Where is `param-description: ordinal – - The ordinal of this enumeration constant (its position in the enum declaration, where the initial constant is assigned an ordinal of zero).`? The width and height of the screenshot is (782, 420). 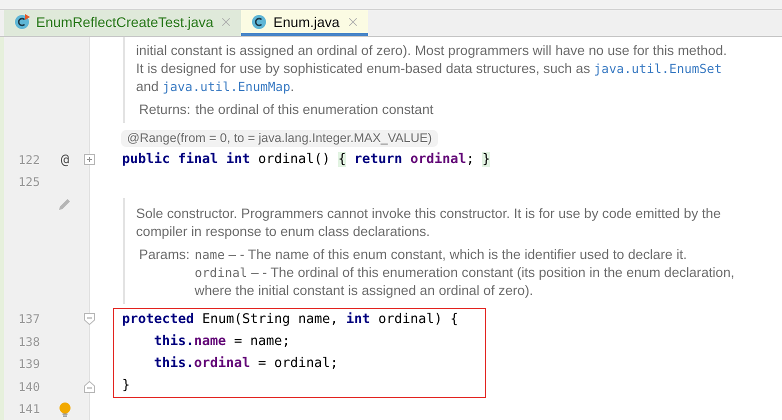 param-description: ordinal – - The ordinal of this enumeration constant (its position in the enum declaration, where the initial constant is assigned an ordinal of zero). is located at coordinates (465, 282).